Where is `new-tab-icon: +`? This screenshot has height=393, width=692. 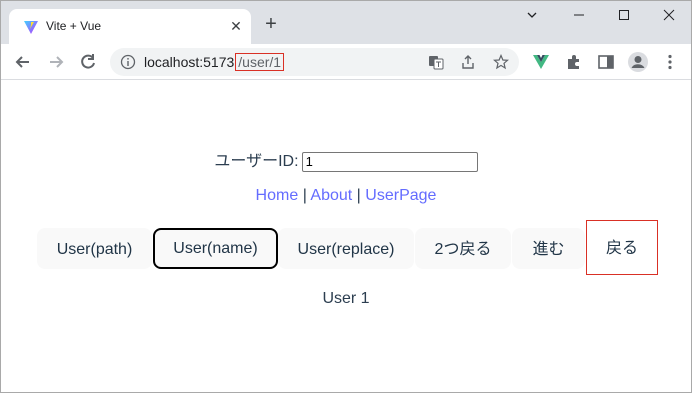 new-tab-icon: + is located at coordinates (271, 24).